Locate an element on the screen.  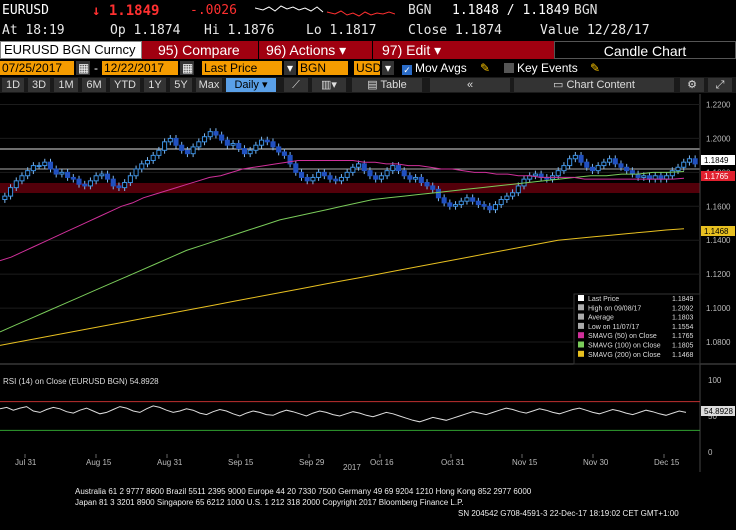
time-at: At 18:19 is located at coordinates (33, 30).